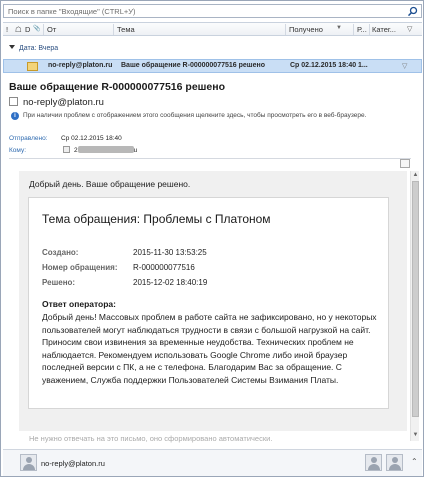 This screenshot has width=424, height=477. Describe the element at coordinates (306, 29) in the screenshot. I see `column-received: Получено` at that location.